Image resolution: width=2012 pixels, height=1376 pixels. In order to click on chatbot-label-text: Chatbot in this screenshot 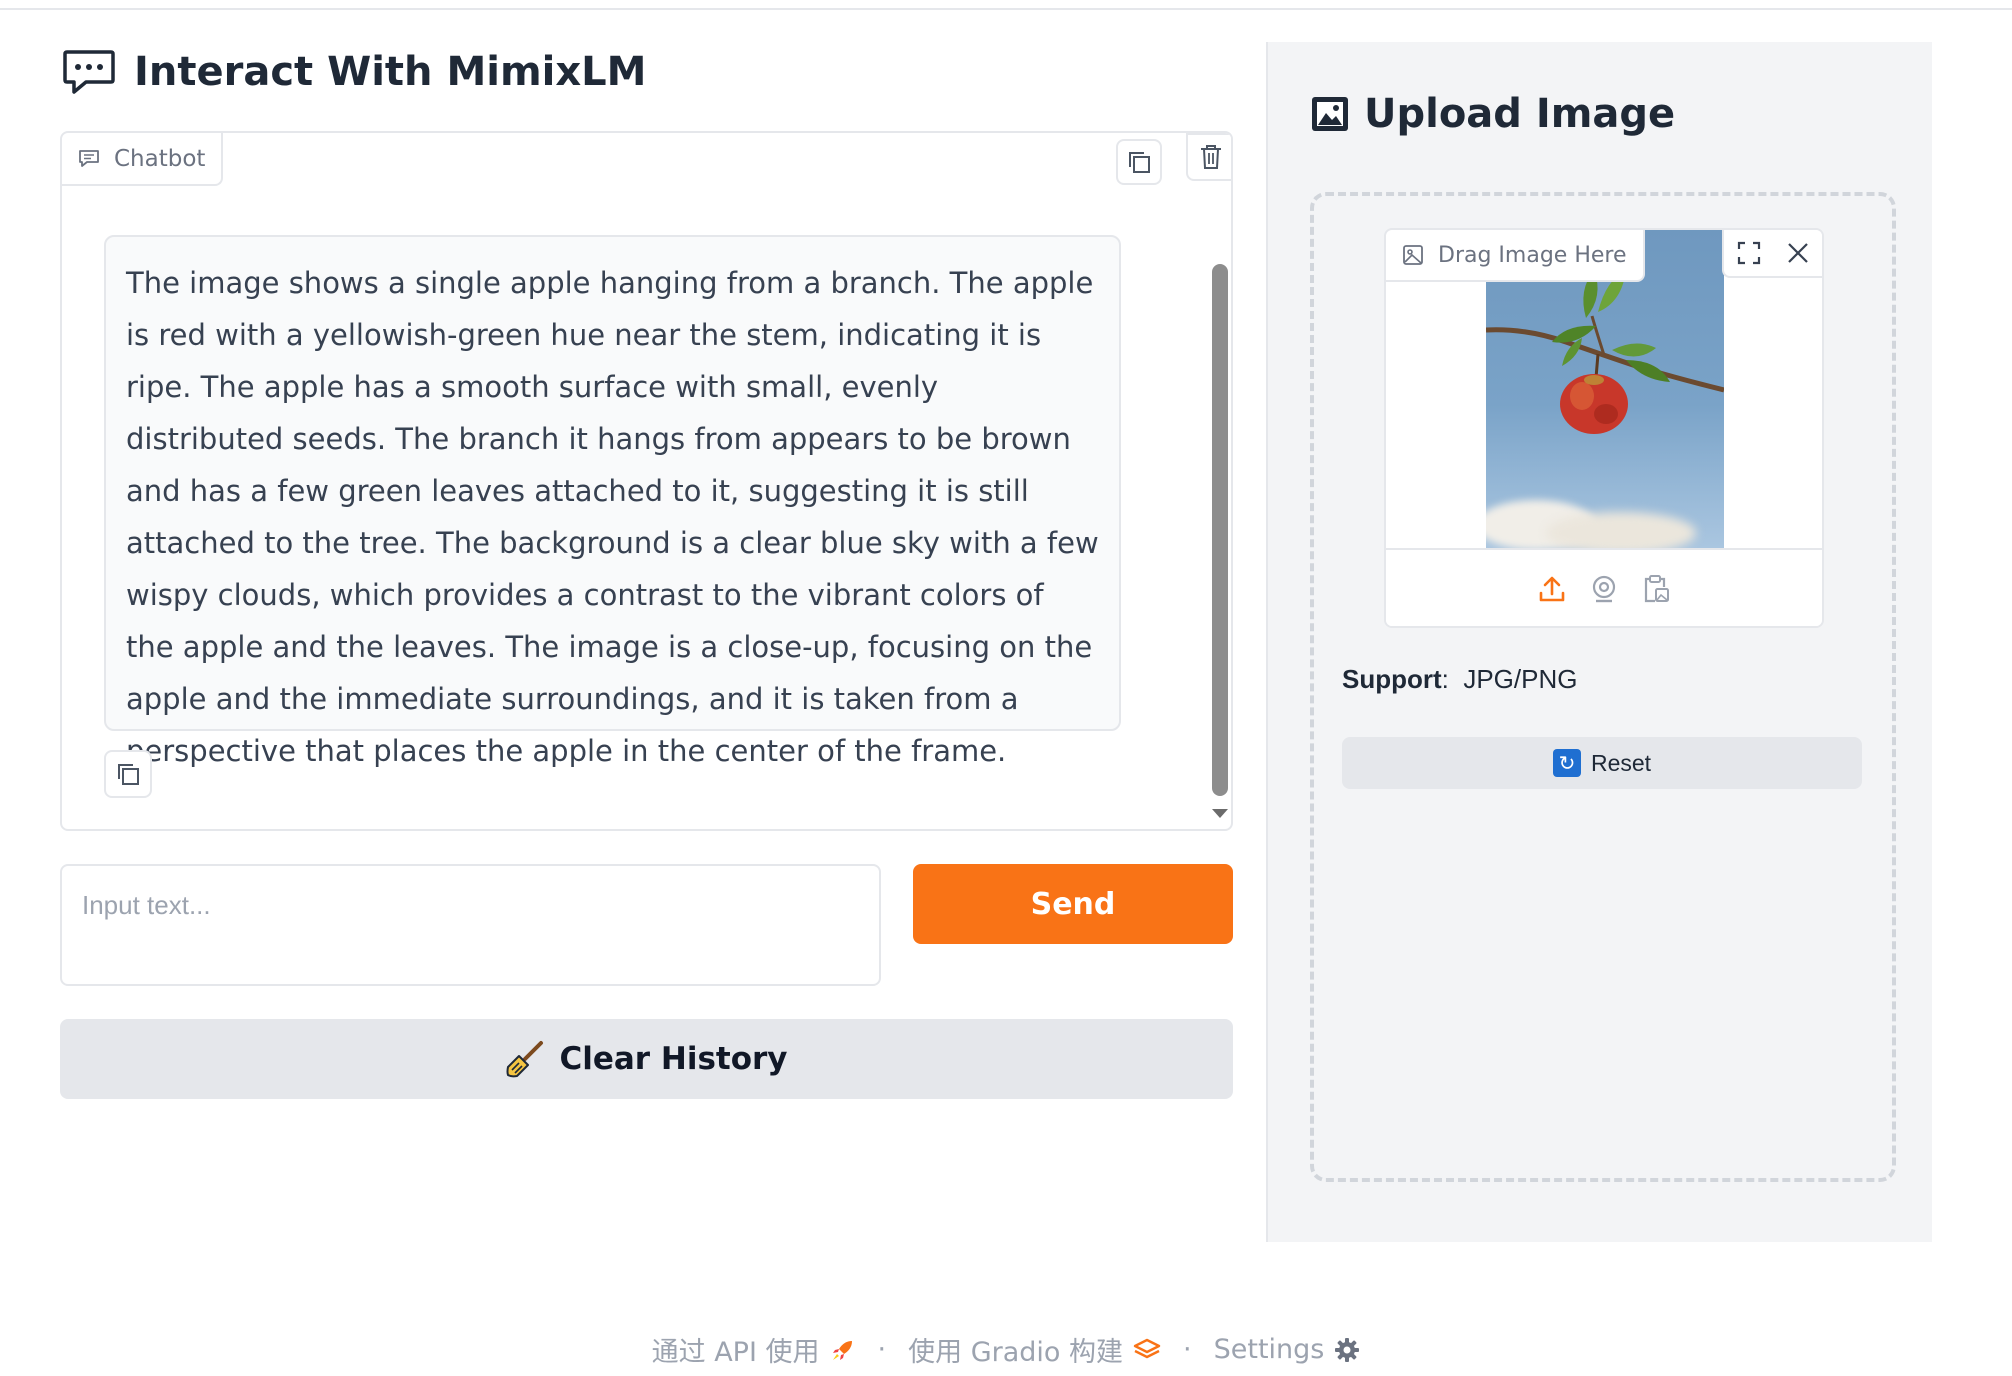, I will do `click(160, 158)`.